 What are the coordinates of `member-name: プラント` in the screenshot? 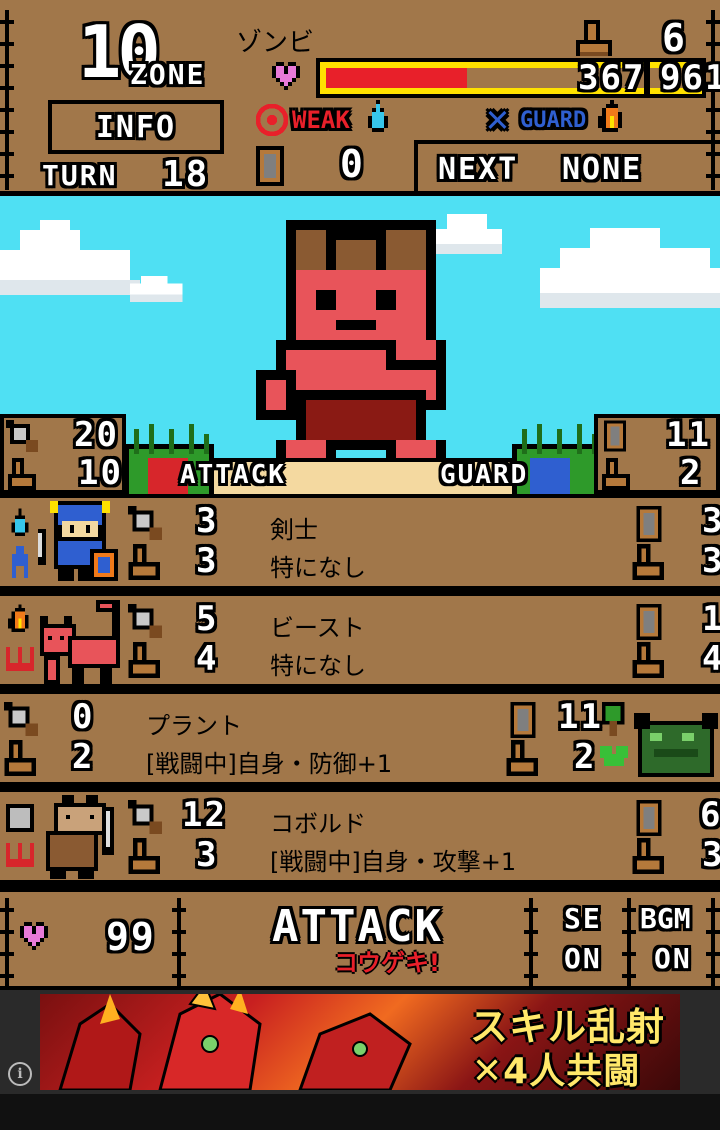 It's located at (194, 726).